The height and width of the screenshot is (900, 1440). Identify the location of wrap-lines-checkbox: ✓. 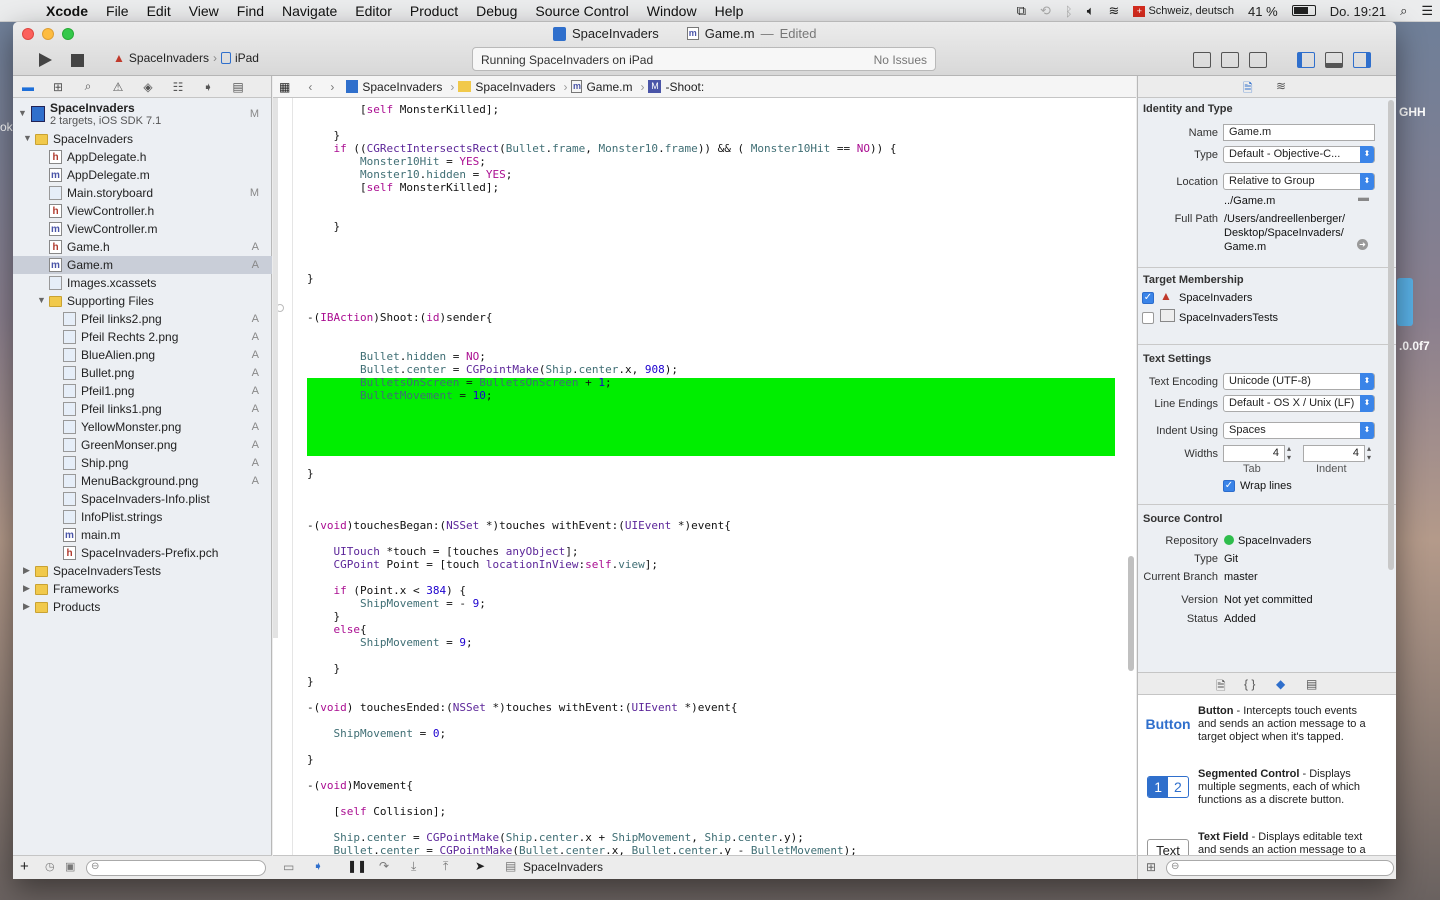
(1229, 486).